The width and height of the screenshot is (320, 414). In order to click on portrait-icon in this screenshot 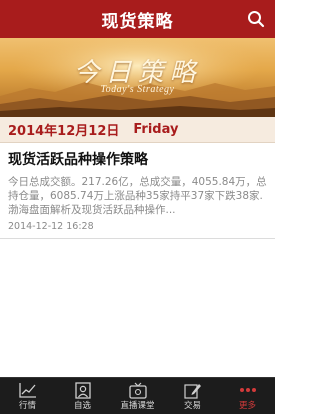, I will do `click(83, 390)`.